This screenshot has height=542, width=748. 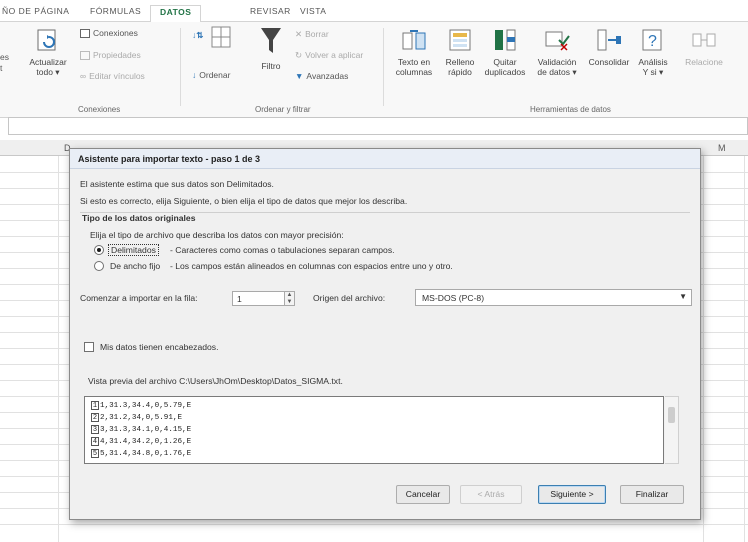 What do you see at coordinates (704, 40) in the screenshot?
I see `relationships-icon` at bounding box center [704, 40].